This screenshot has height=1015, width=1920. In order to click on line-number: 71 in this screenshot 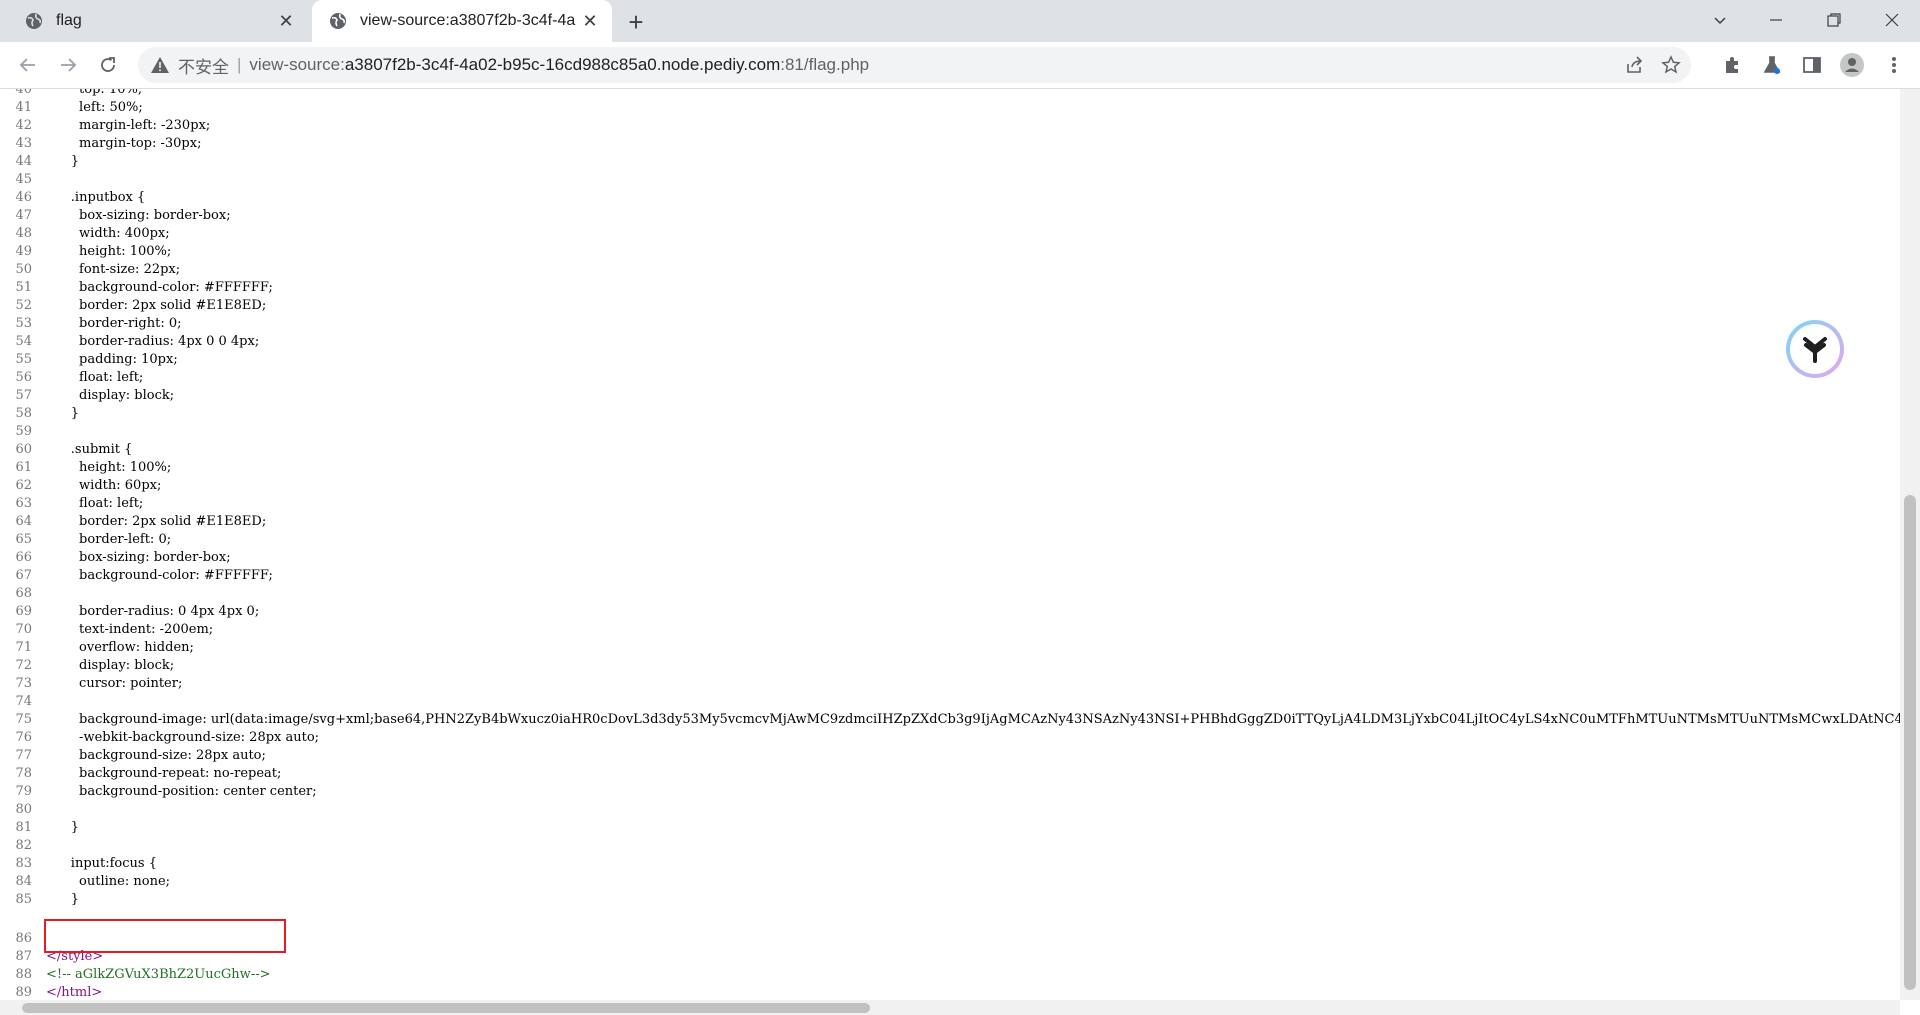, I will do `click(23, 647)`.